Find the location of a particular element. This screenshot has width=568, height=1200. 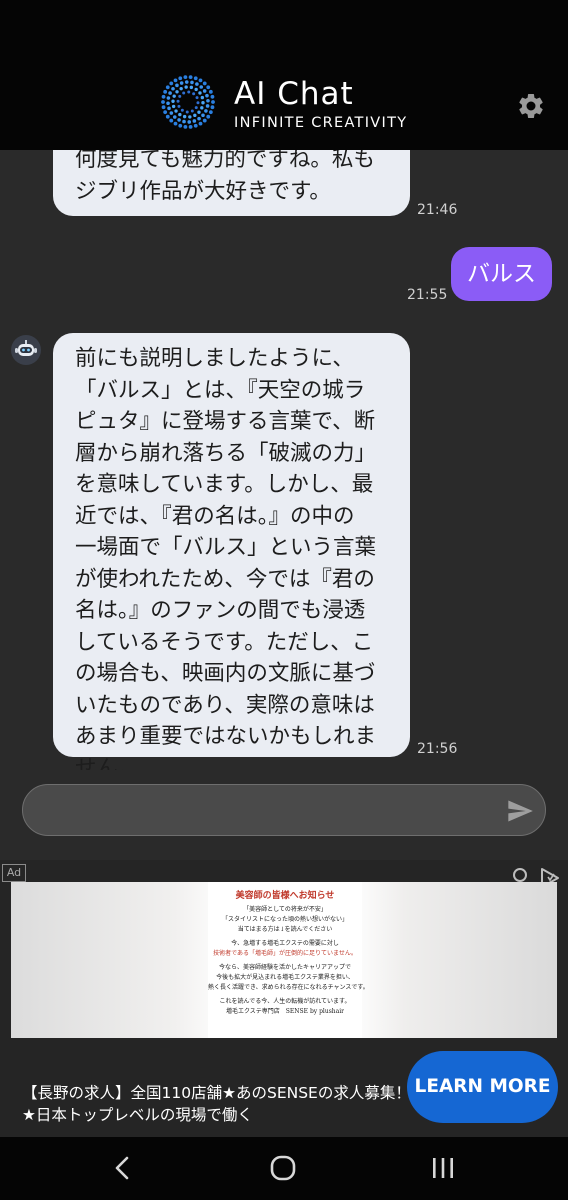

message-line: が使われたため、今では『君の is located at coordinates (225, 579).